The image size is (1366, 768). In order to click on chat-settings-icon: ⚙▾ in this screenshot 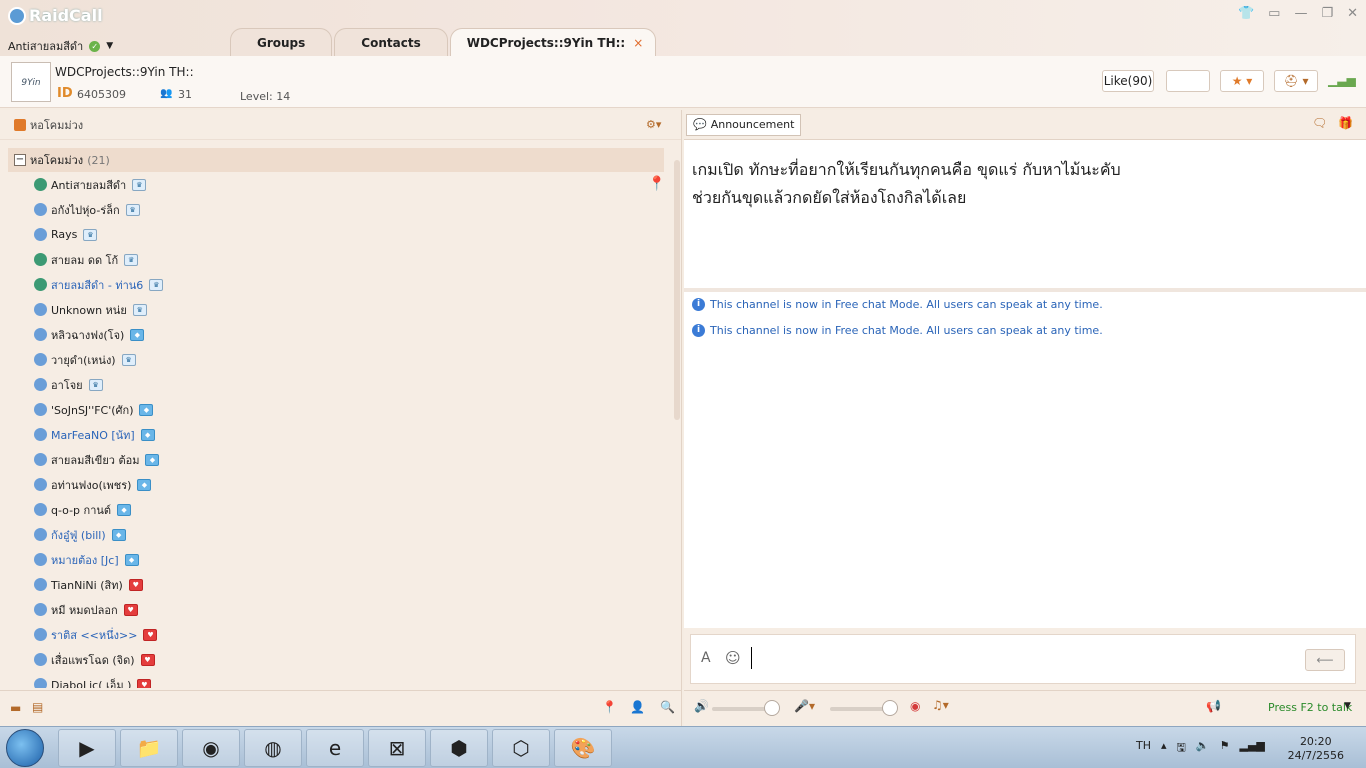, I will do `click(653, 124)`.